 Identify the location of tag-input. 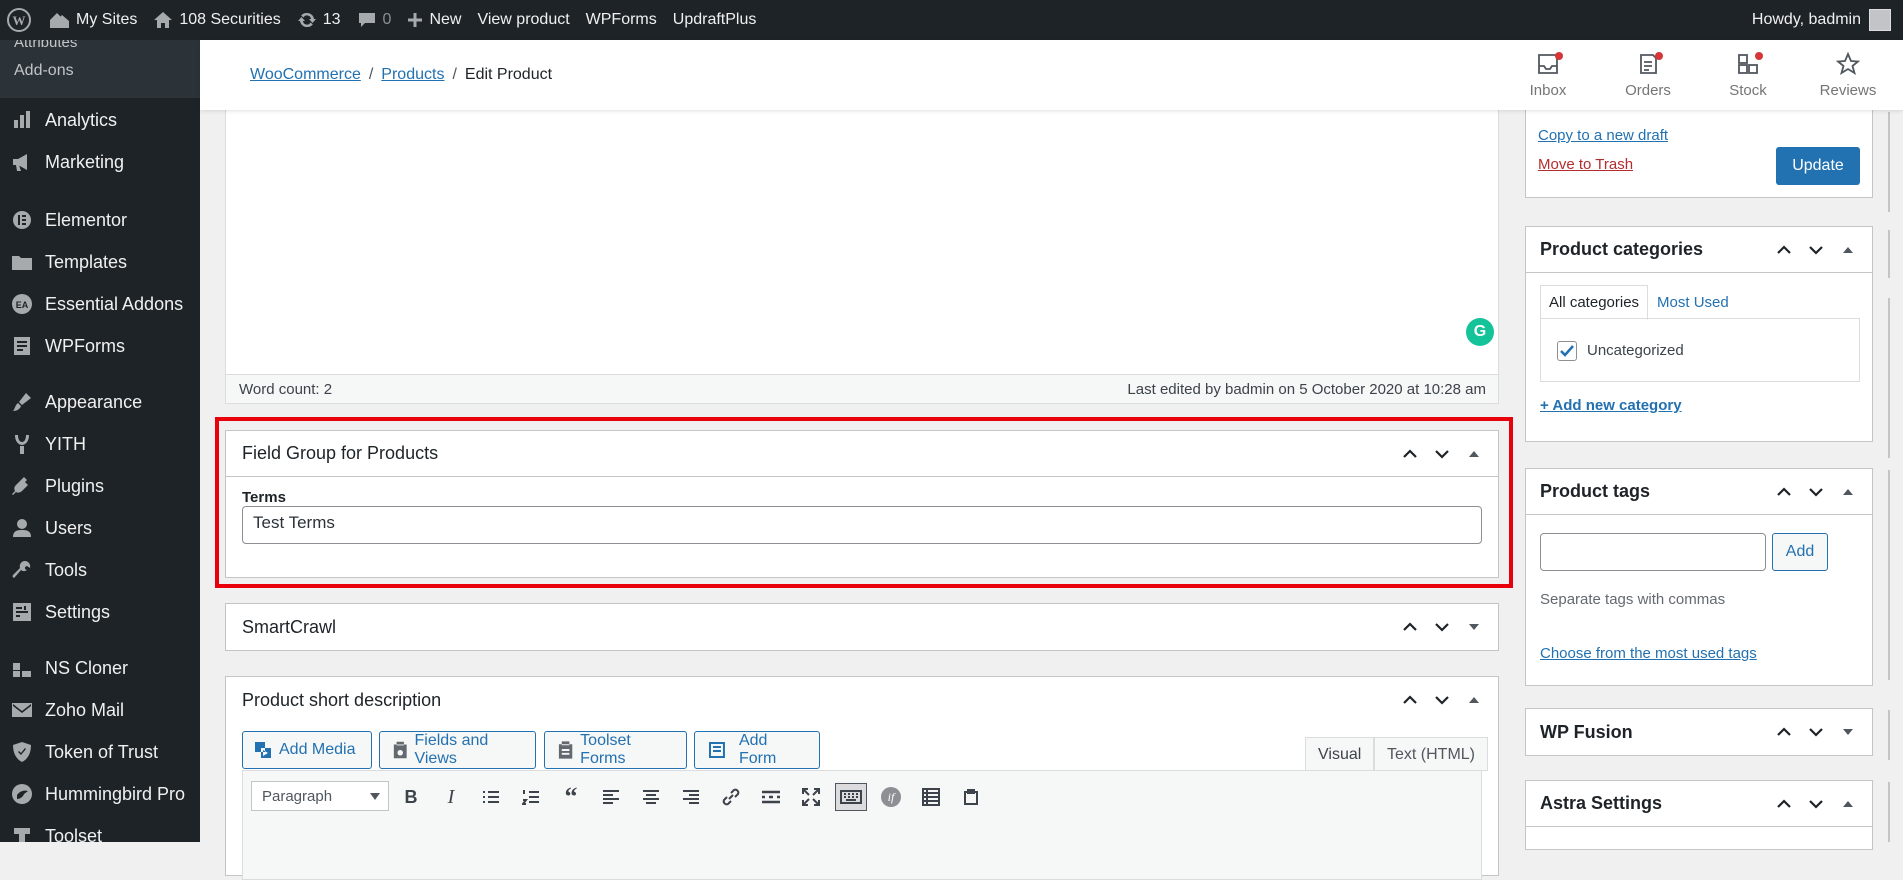
(1653, 552).